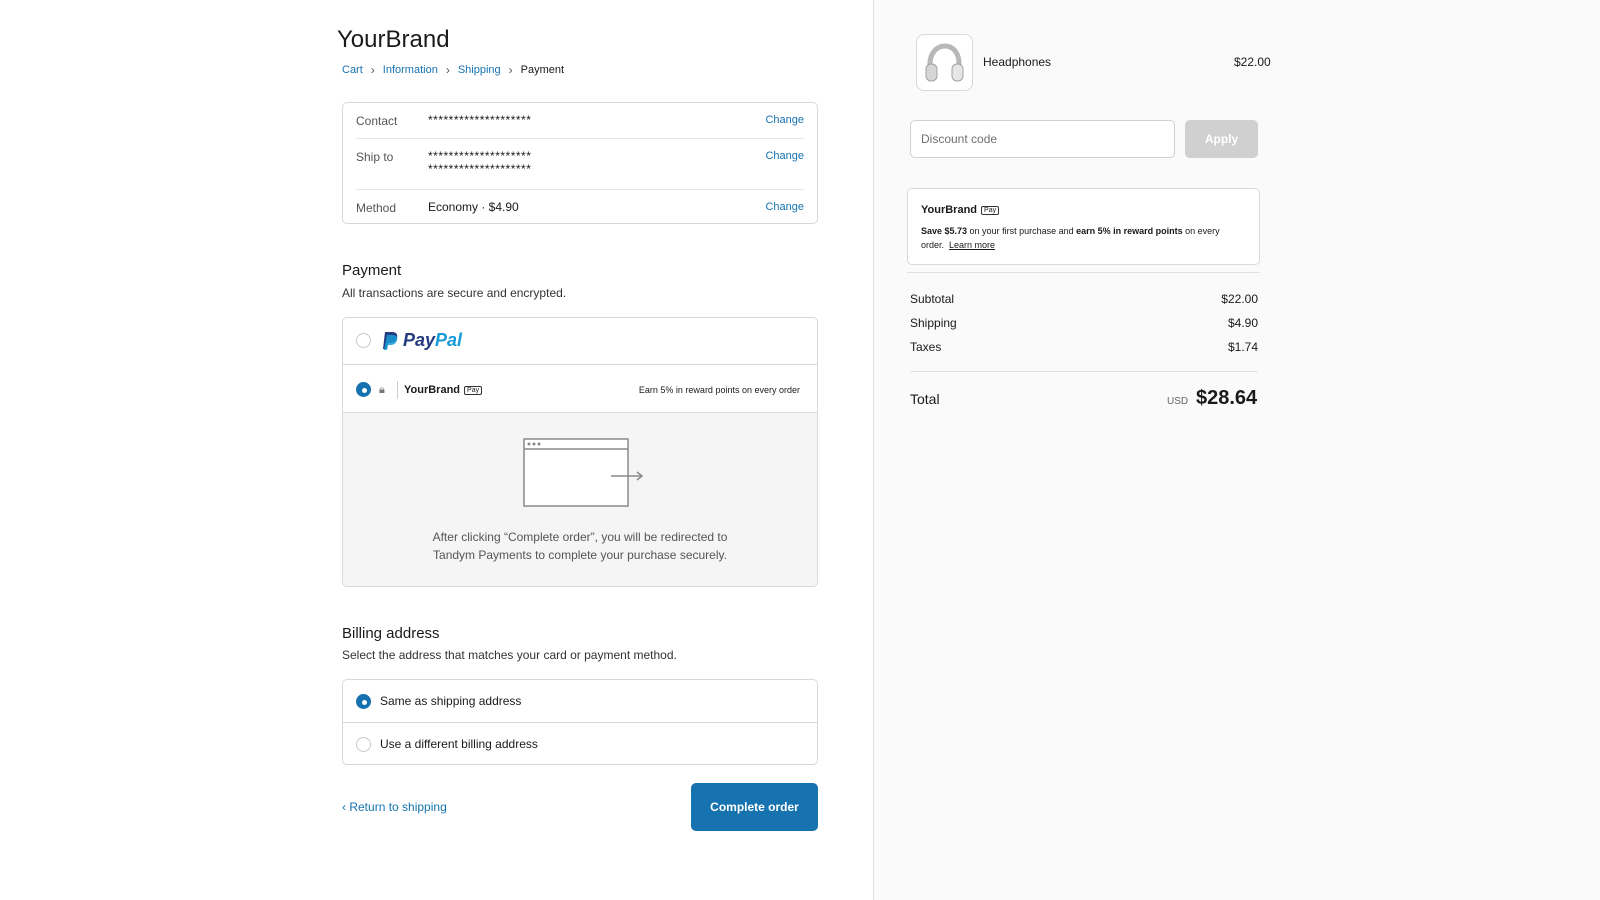 Image resolution: width=1600 pixels, height=900 pixels. Describe the element at coordinates (925, 399) in the screenshot. I see `total-label: Total` at that location.